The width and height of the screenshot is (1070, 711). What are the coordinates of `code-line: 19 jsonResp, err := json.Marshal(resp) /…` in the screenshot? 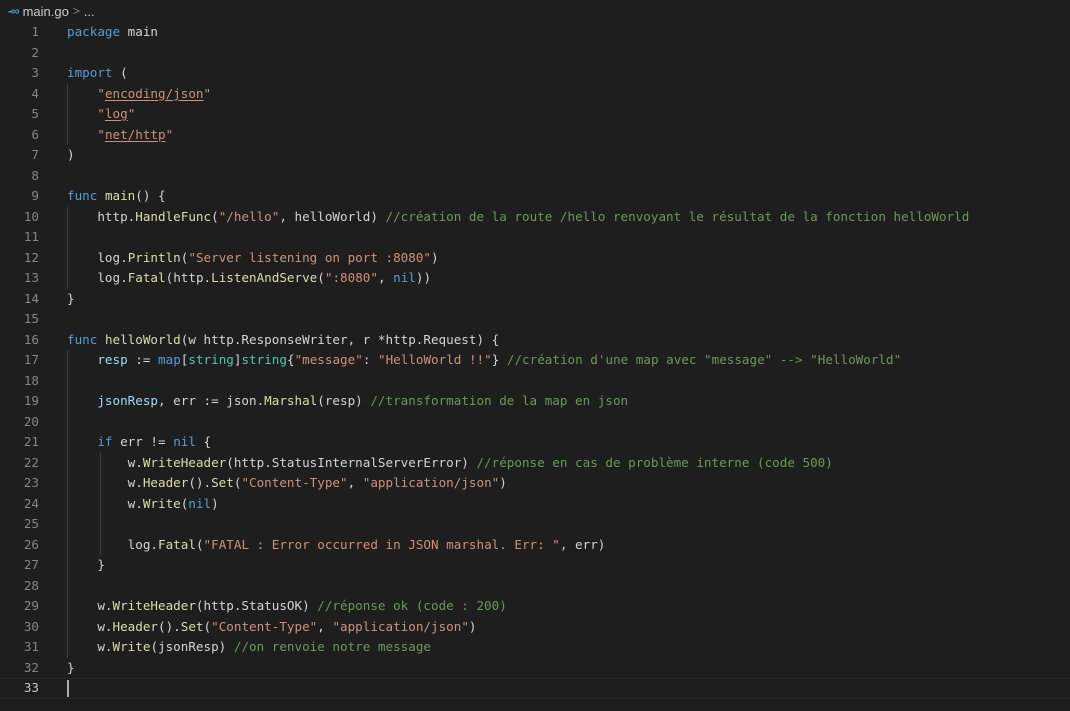 It's located at (535, 401).